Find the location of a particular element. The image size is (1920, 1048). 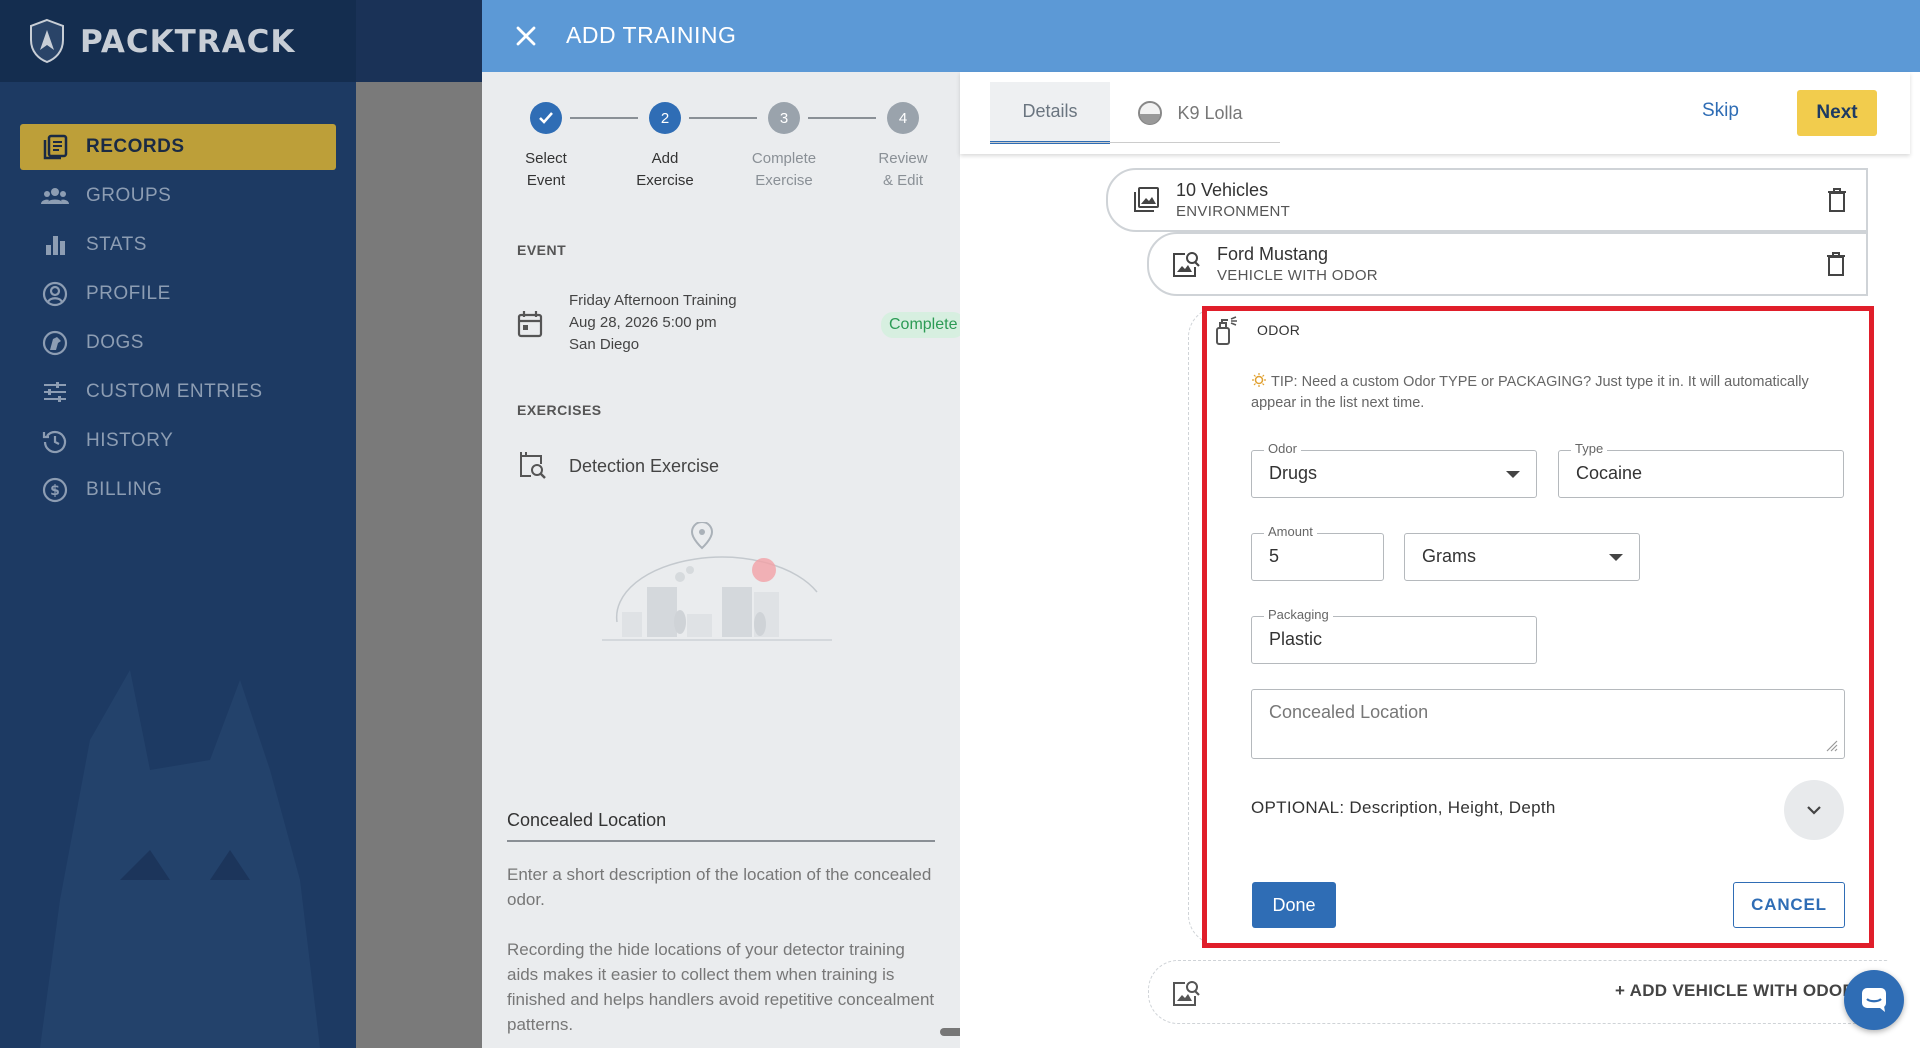

sidebar-item-history: HISTORY is located at coordinates (178, 441).